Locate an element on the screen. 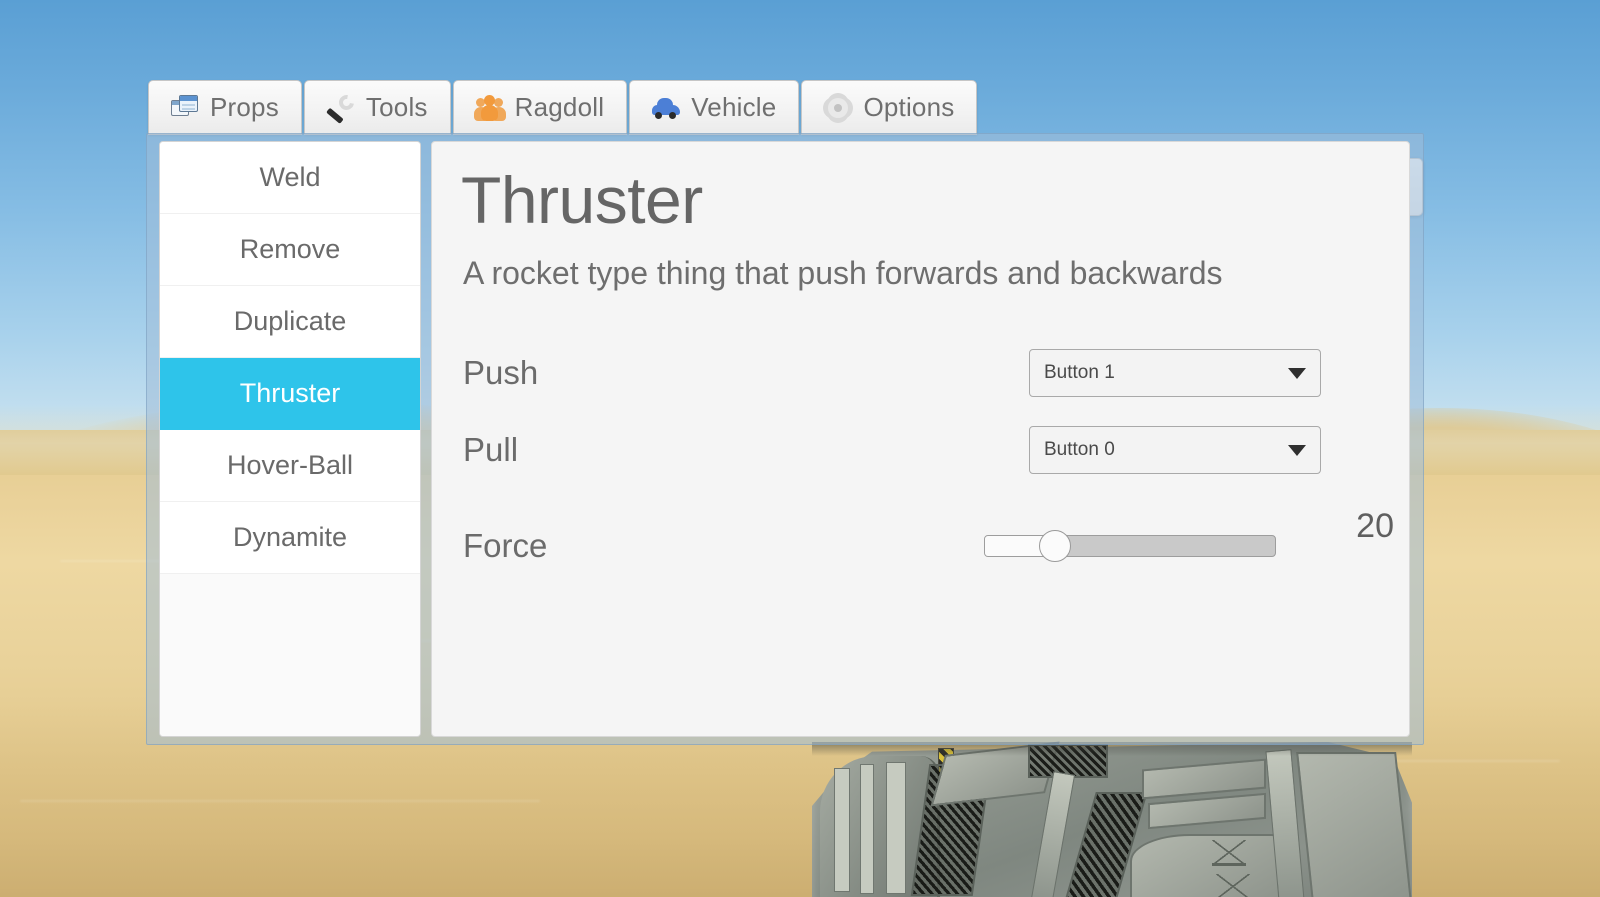 The image size is (1600, 897). windows-copy-icon is located at coordinates (185, 108).